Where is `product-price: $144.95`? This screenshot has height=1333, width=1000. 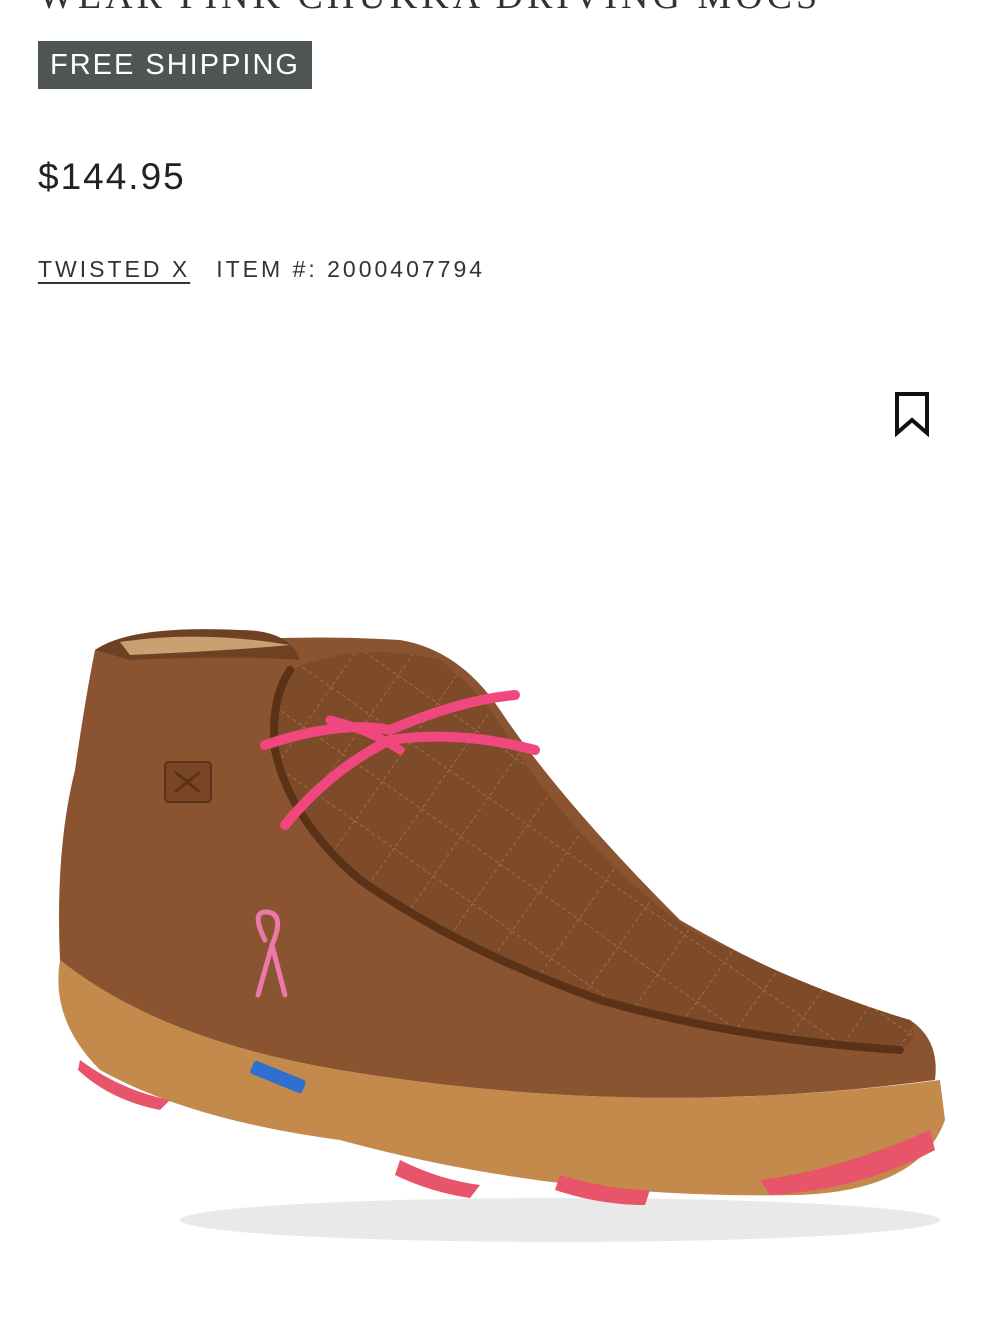 product-price: $144.95 is located at coordinates (112, 176).